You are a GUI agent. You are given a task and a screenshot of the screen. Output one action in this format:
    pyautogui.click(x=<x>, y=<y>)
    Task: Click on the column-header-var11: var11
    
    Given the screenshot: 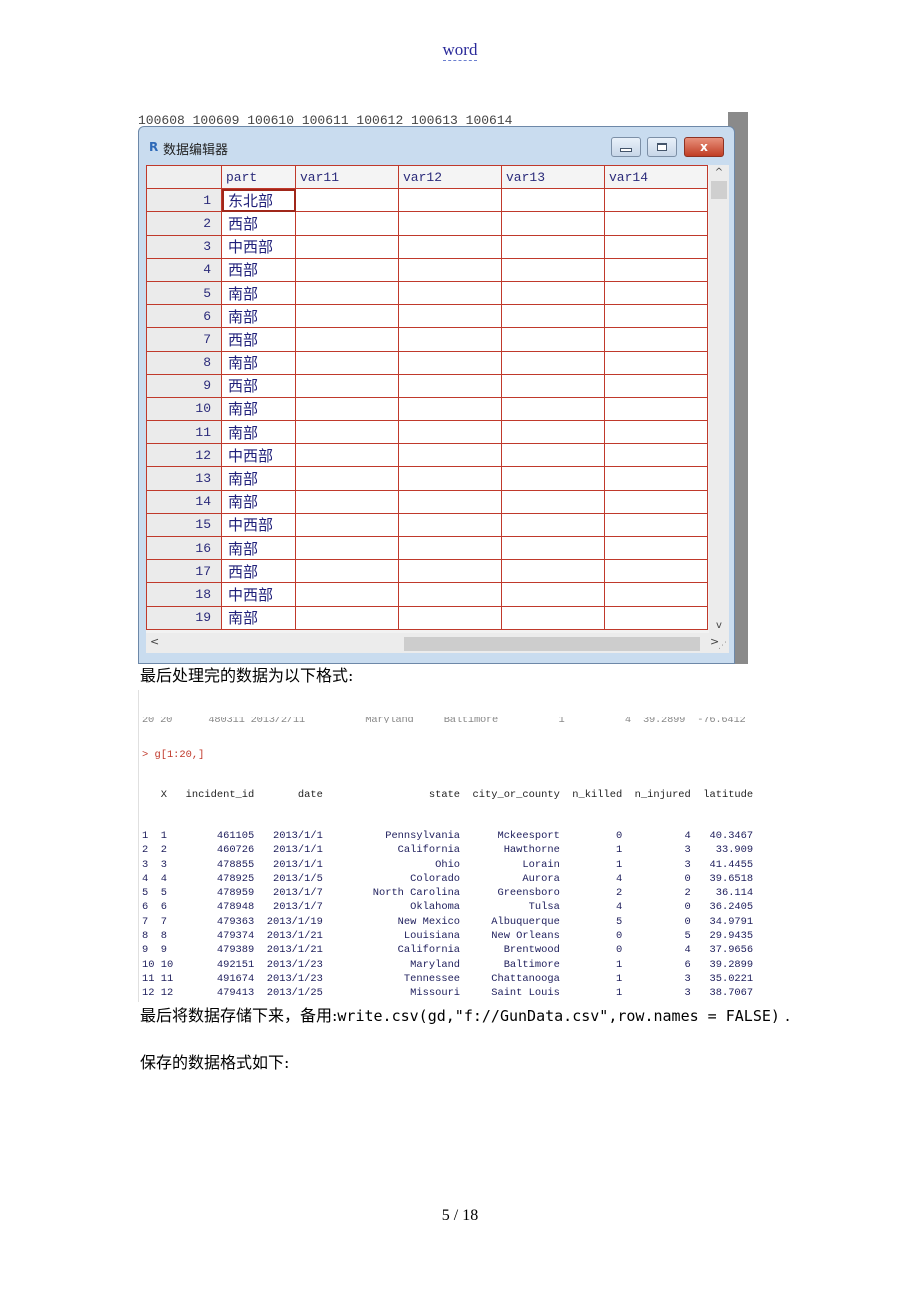 What is the action you would take?
    pyautogui.click(x=347, y=177)
    